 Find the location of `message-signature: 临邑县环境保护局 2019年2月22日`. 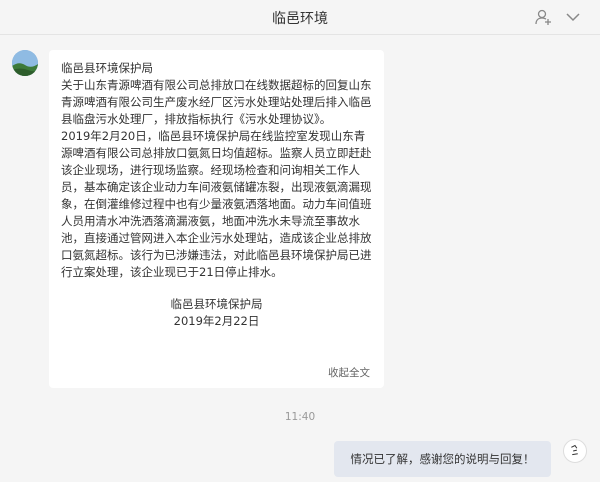

message-signature: 临邑县环境保护局 2019年2月22日 is located at coordinates (216, 313).